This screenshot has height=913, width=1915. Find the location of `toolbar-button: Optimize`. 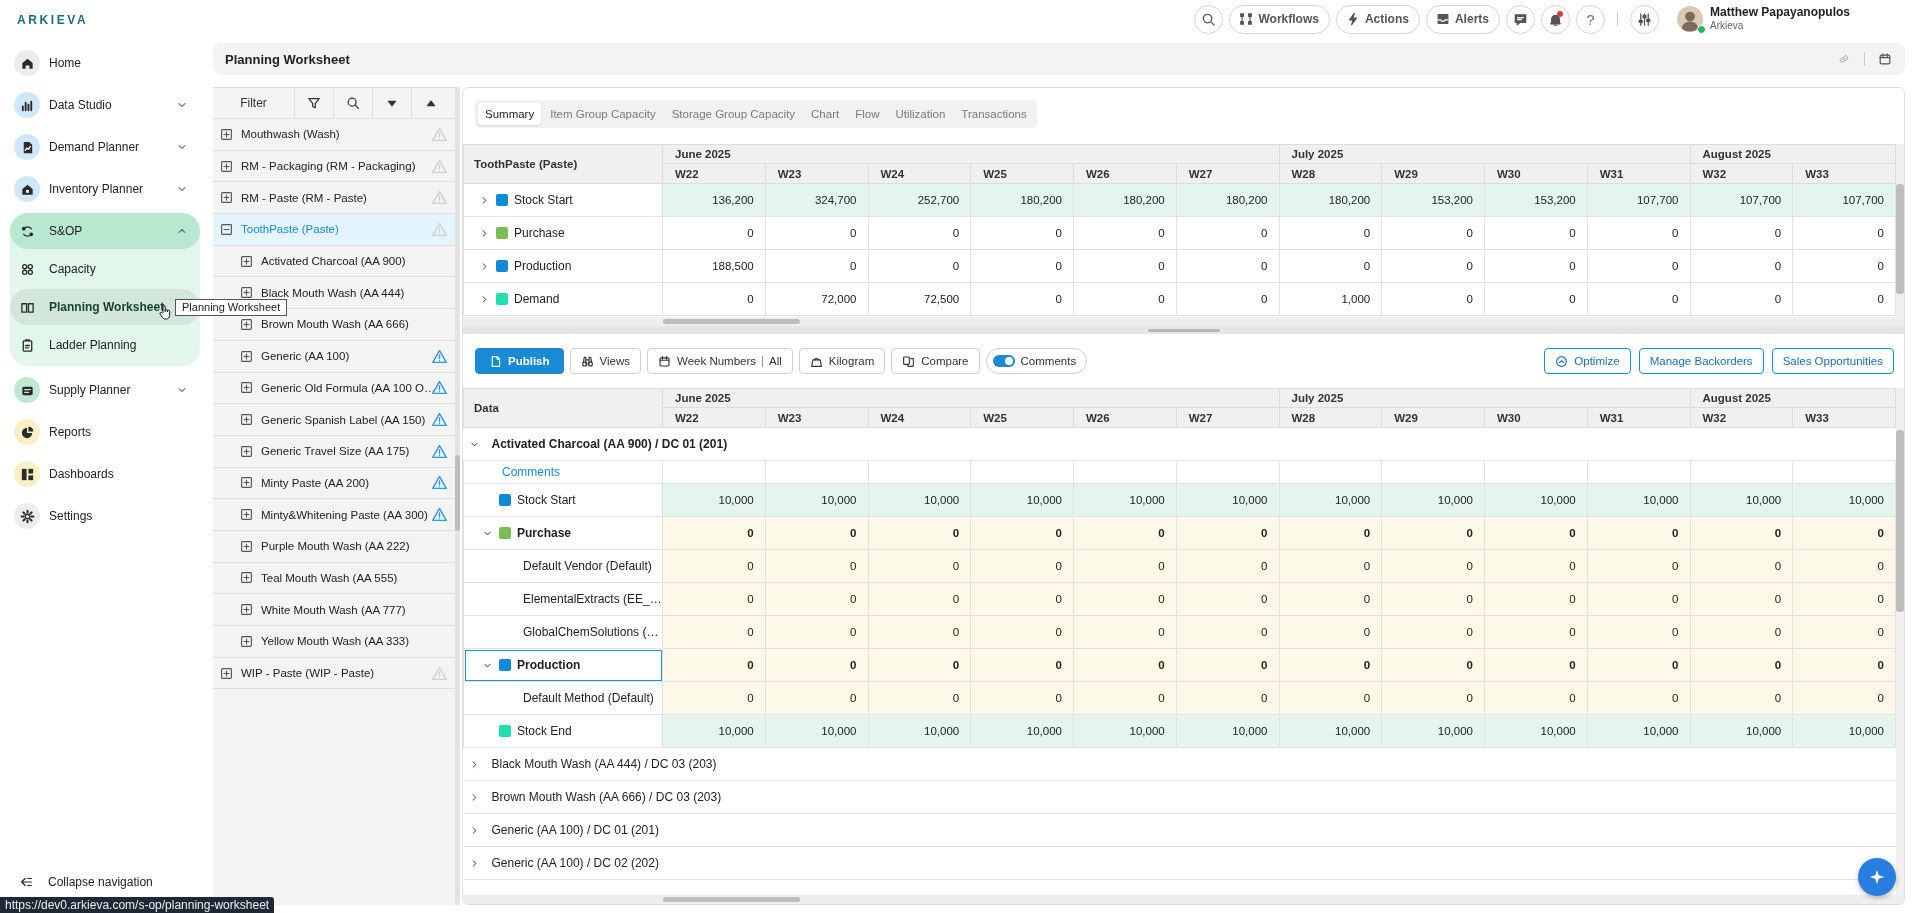

toolbar-button: Optimize is located at coordinates (1587, 361).